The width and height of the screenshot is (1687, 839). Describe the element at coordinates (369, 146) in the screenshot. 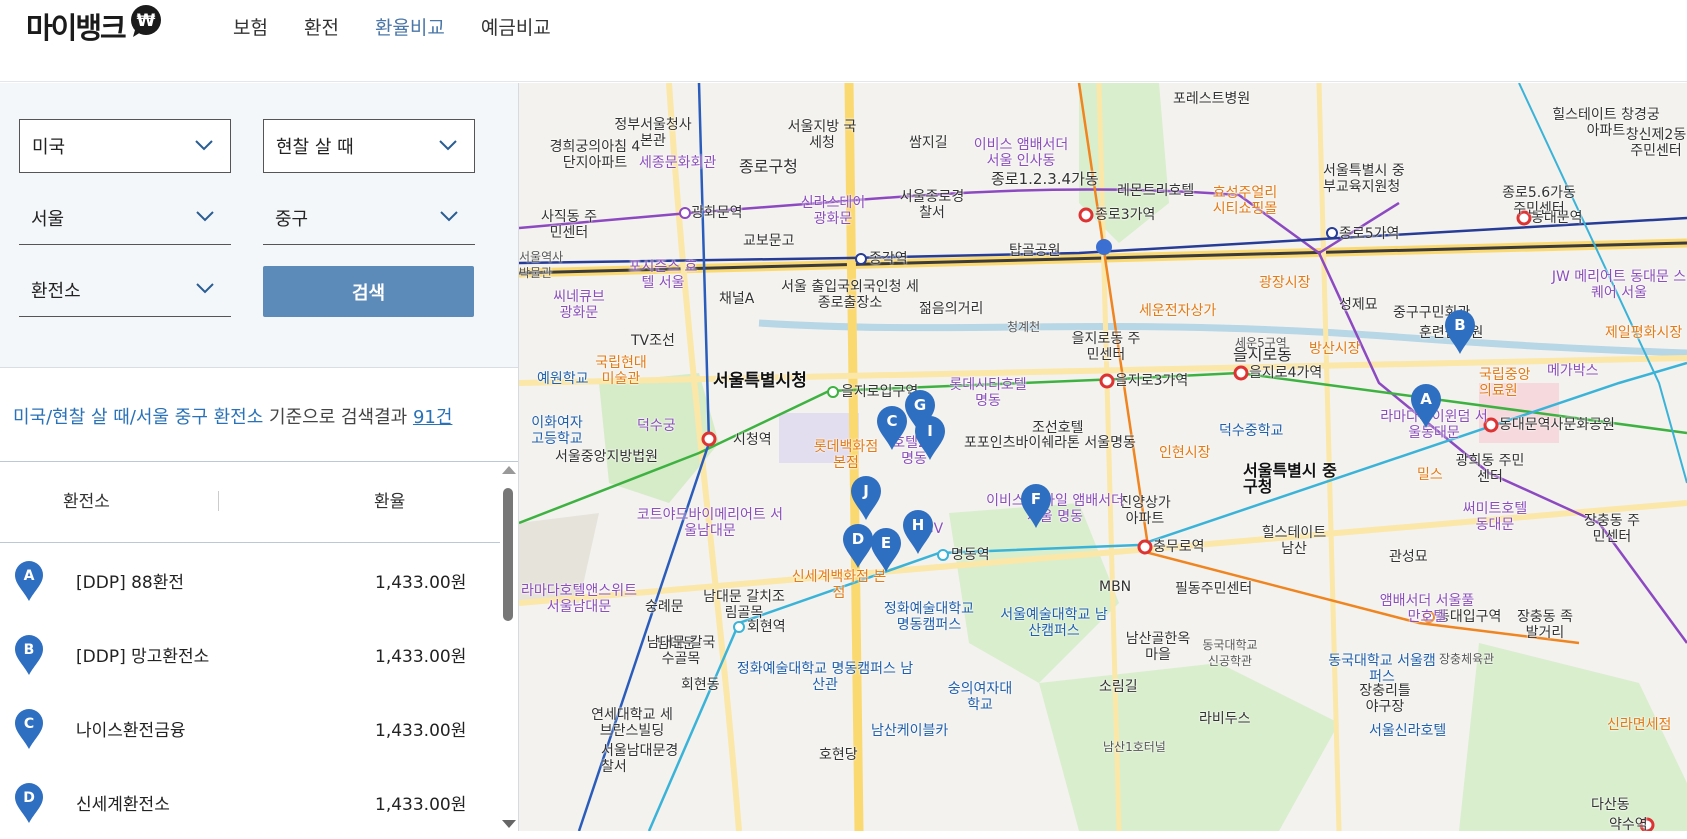

I see `trade-type-select: 현찰 살 때` at that location.